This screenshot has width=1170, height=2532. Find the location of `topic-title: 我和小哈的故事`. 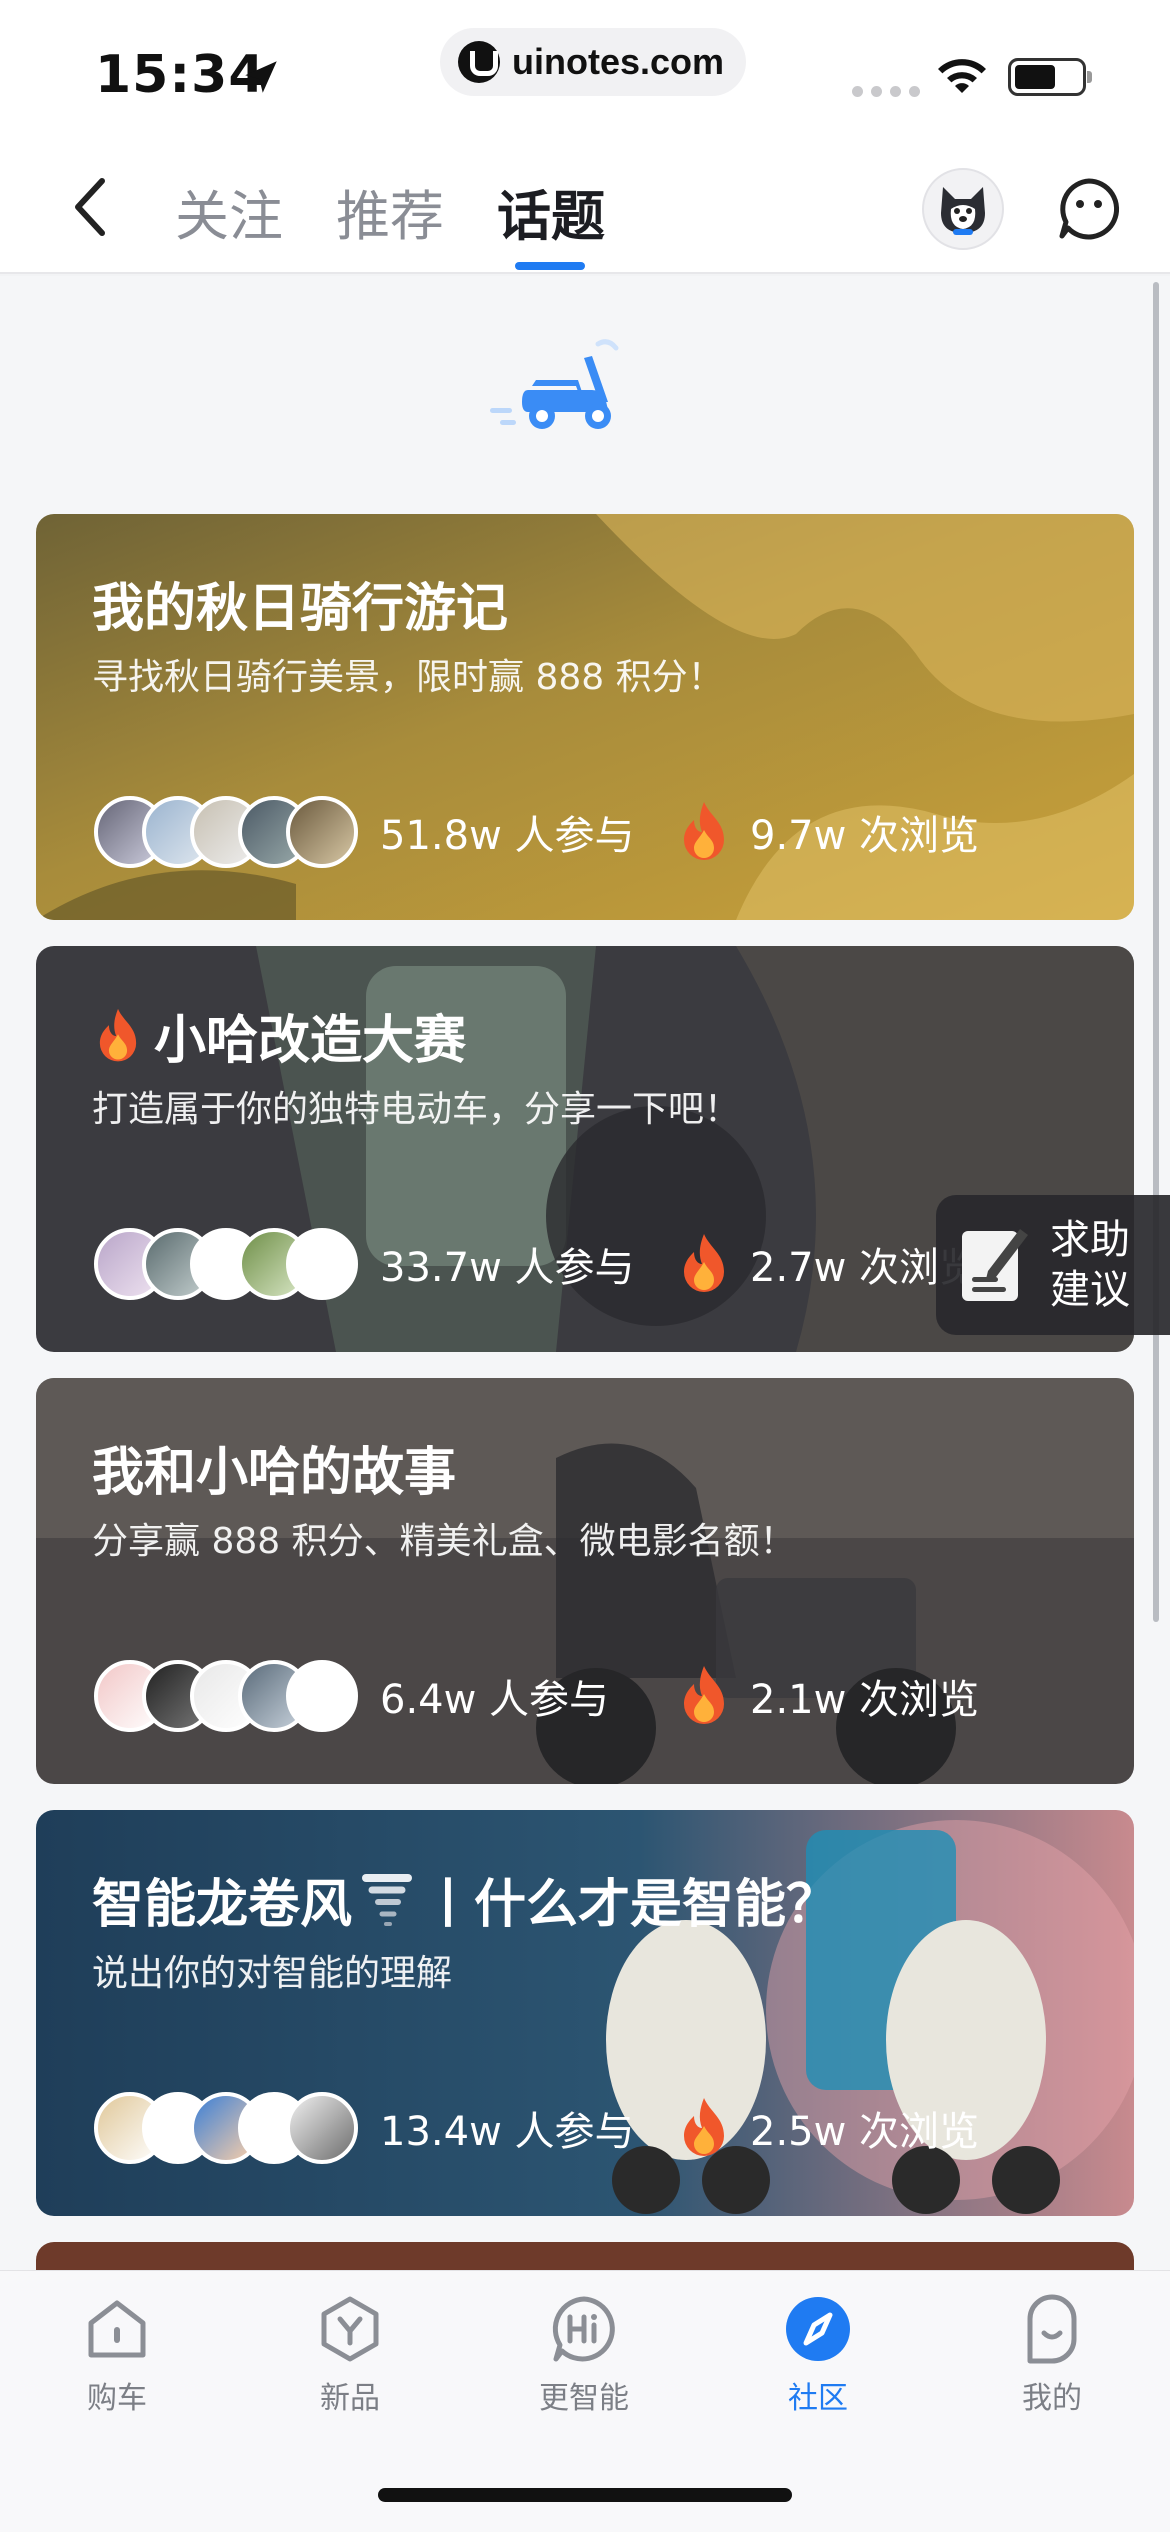

topic-title: 我和小哈的故事 is located at coordinates (274, 1473).